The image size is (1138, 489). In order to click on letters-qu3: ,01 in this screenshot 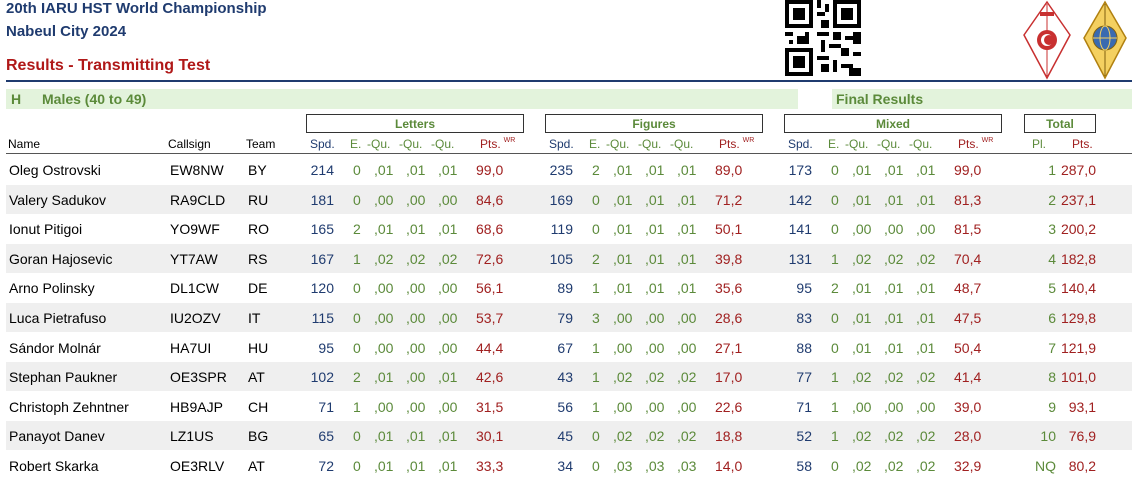, I will do `click(448, 466)`.